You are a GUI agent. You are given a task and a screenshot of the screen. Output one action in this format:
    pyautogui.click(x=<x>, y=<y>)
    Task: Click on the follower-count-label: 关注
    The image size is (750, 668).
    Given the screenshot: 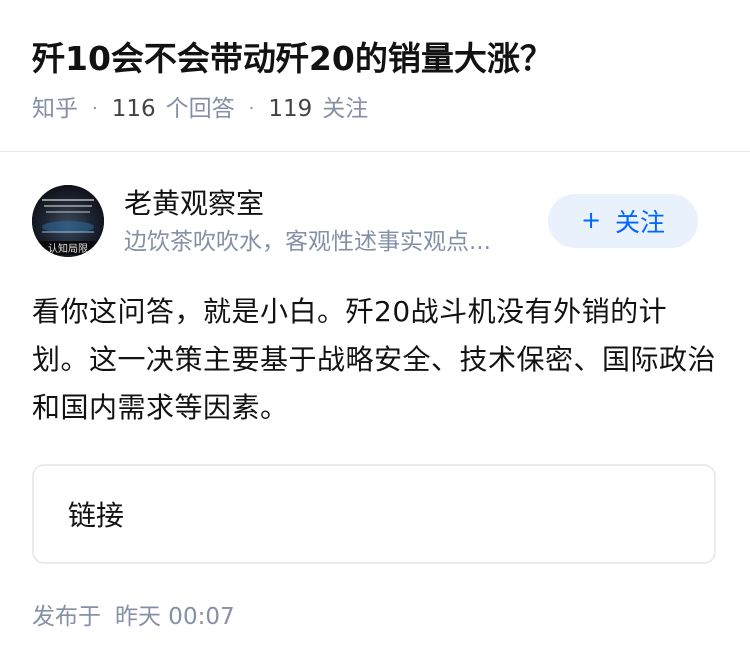 What is the action you would take?
    pyautogui.click(x=345, y=109)
    